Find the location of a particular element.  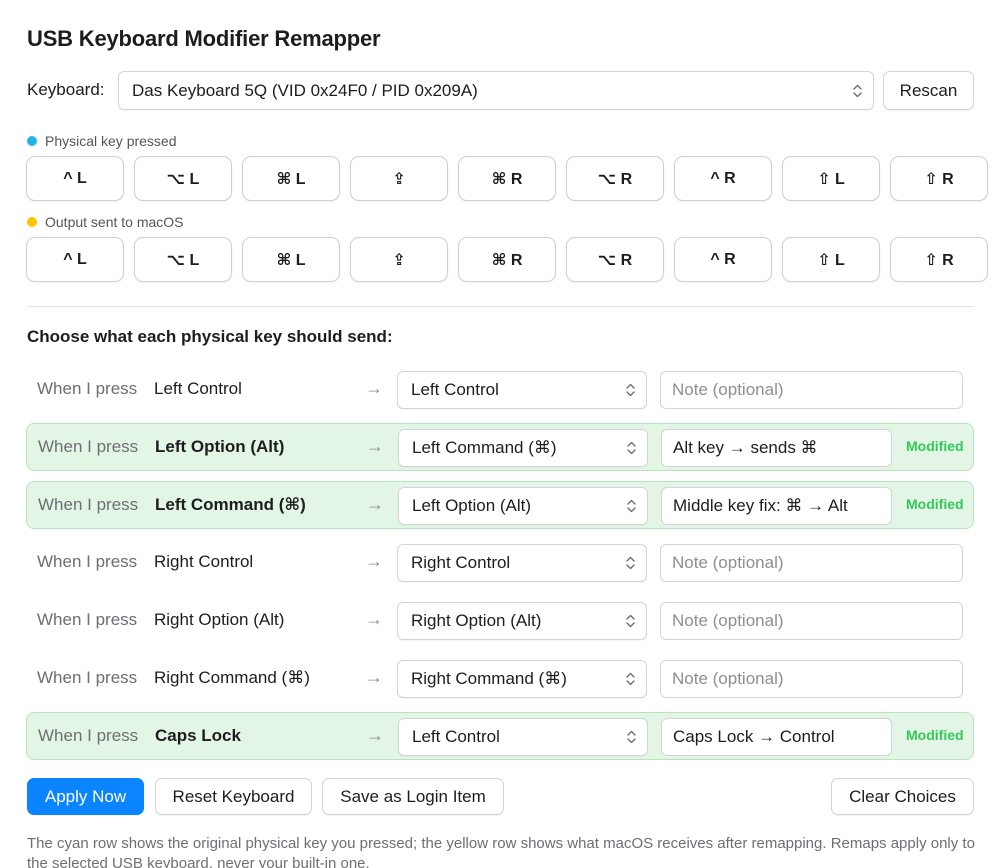

output-key: ^ L is located at coordinates (75, 259).